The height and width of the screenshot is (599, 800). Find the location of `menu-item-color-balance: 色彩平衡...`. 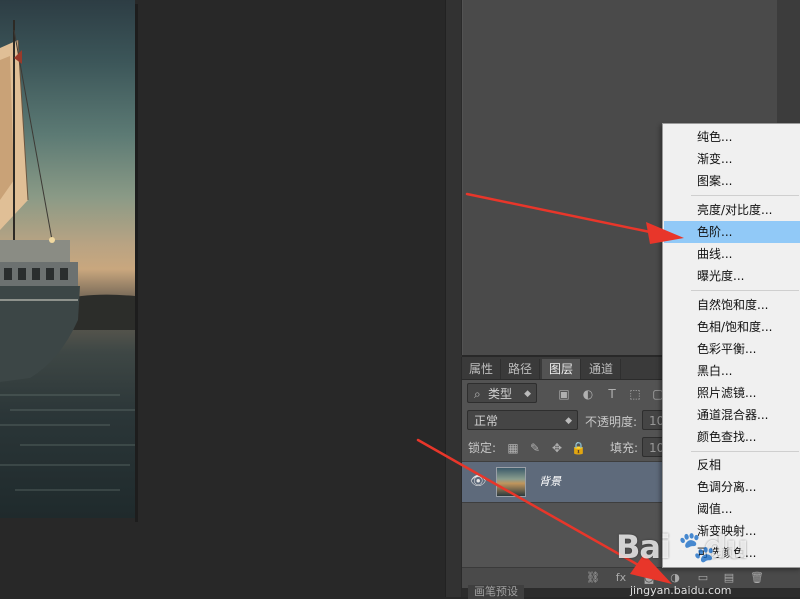

menu-item-color-balance: 色彩平衡... is located at coordinates (732, 349).